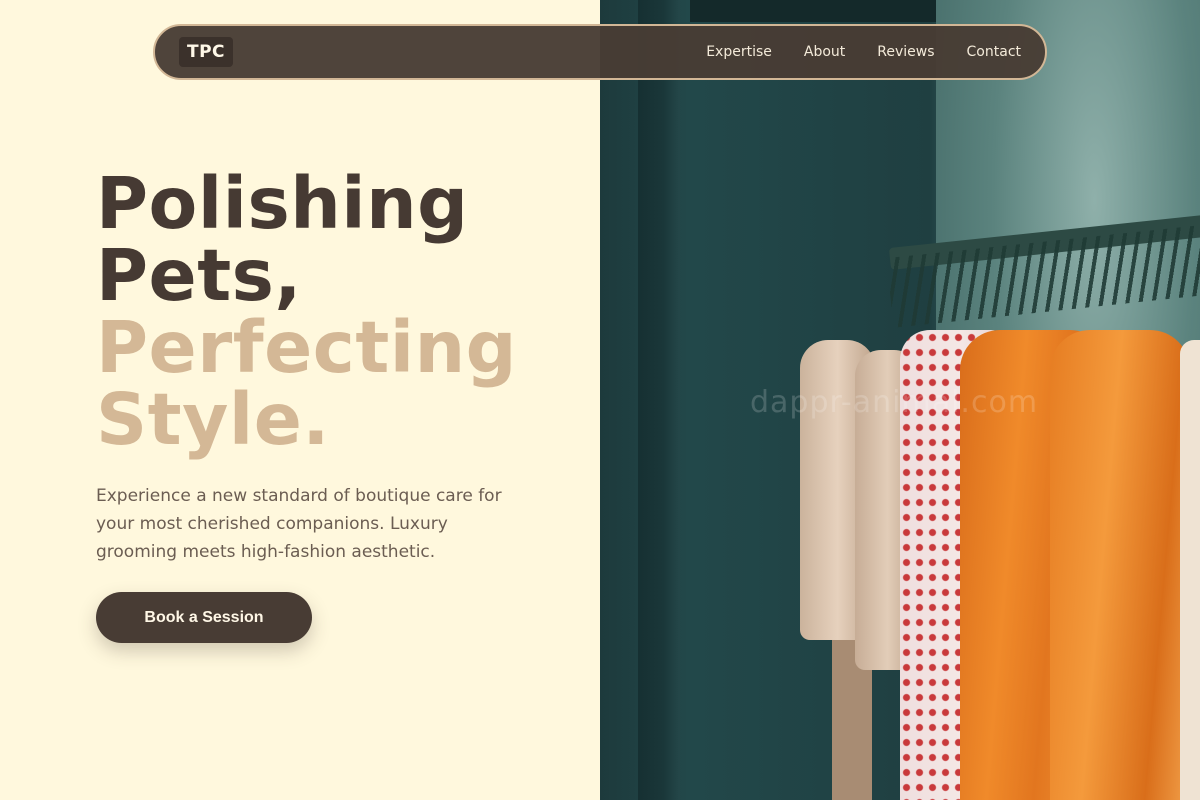 The image size is (1200, 800). Describe the element at coordinates (824, 52) in the screenshot. I see `nav-link-about: About` at that location.